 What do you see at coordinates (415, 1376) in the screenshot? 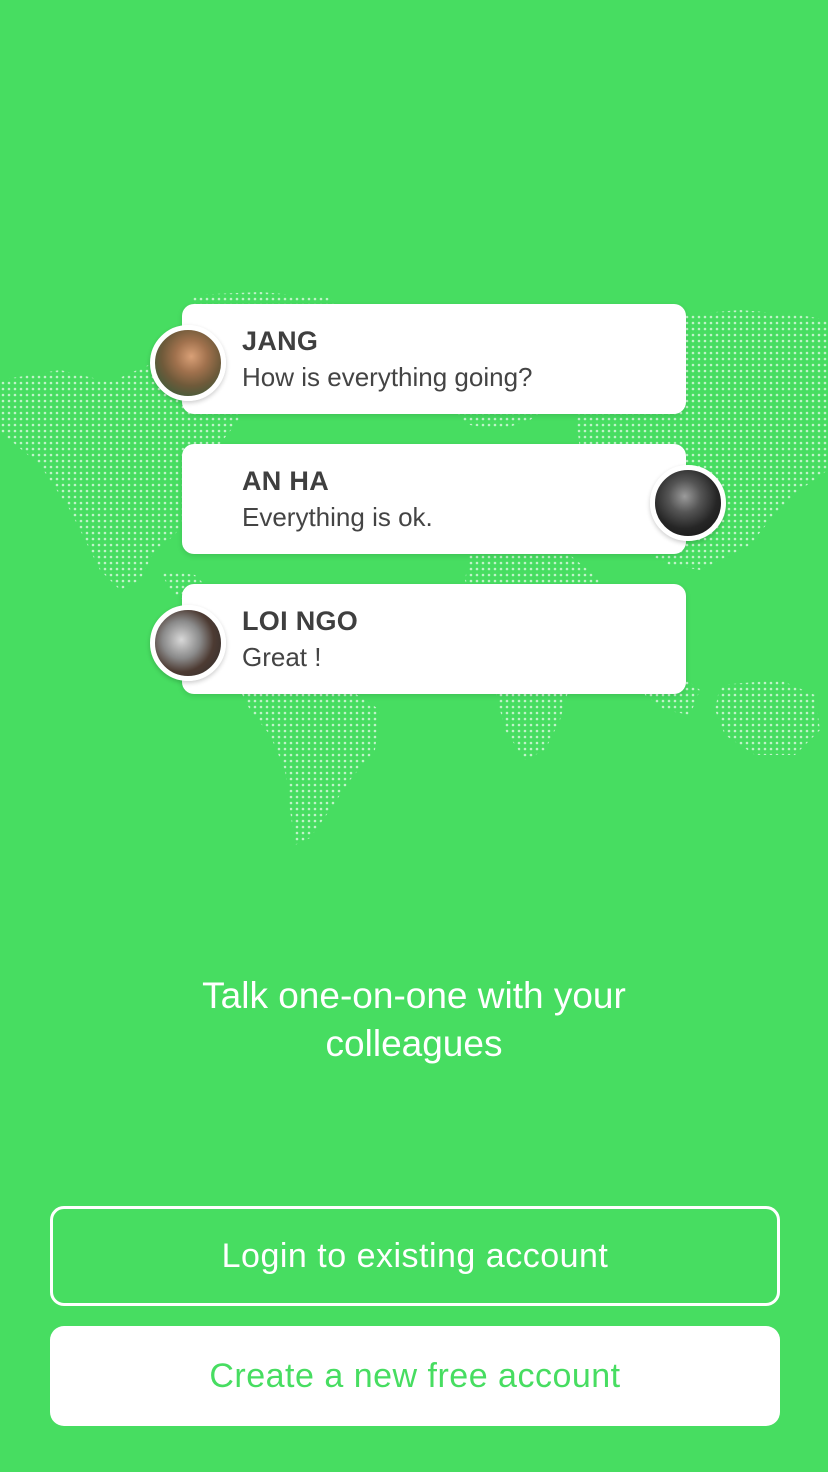
I see `create-account-button: Create a new free account` at bounding box center [415, 1376].